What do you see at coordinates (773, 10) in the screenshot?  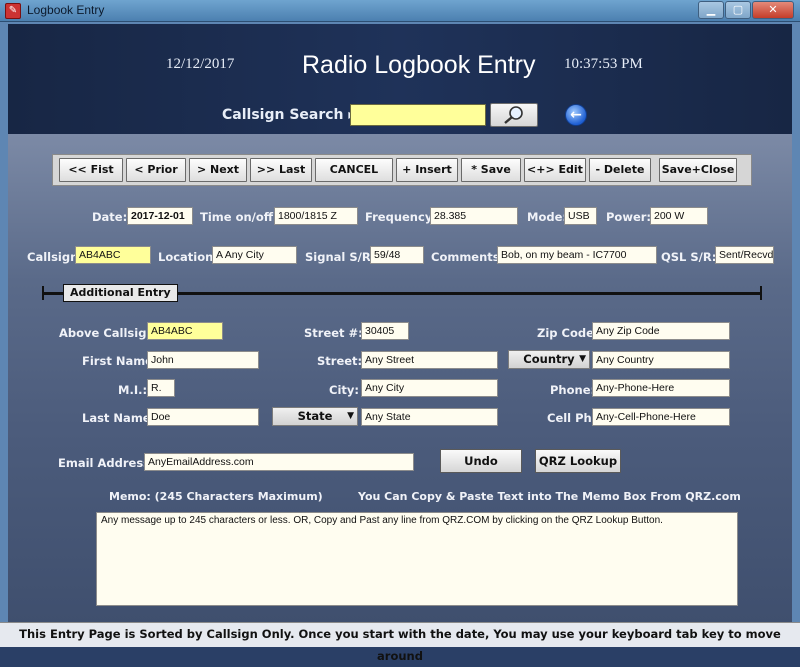 I see `close-icon: ✕` at bounding box center [773, 10].